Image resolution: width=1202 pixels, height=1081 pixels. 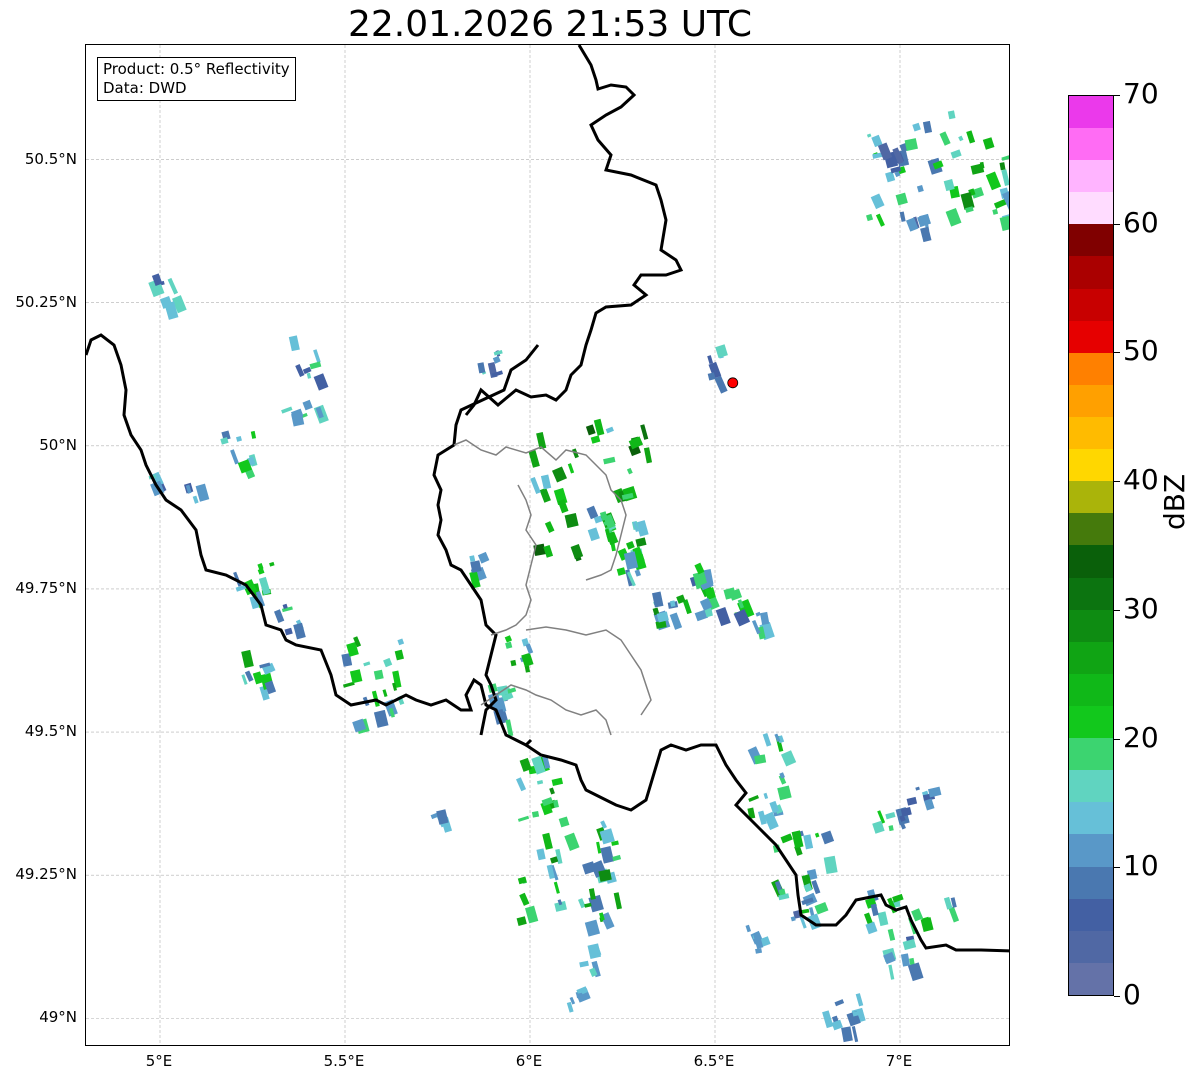 I want to click on latitude-tick-label: 50°N, so click(x=58, y=444).